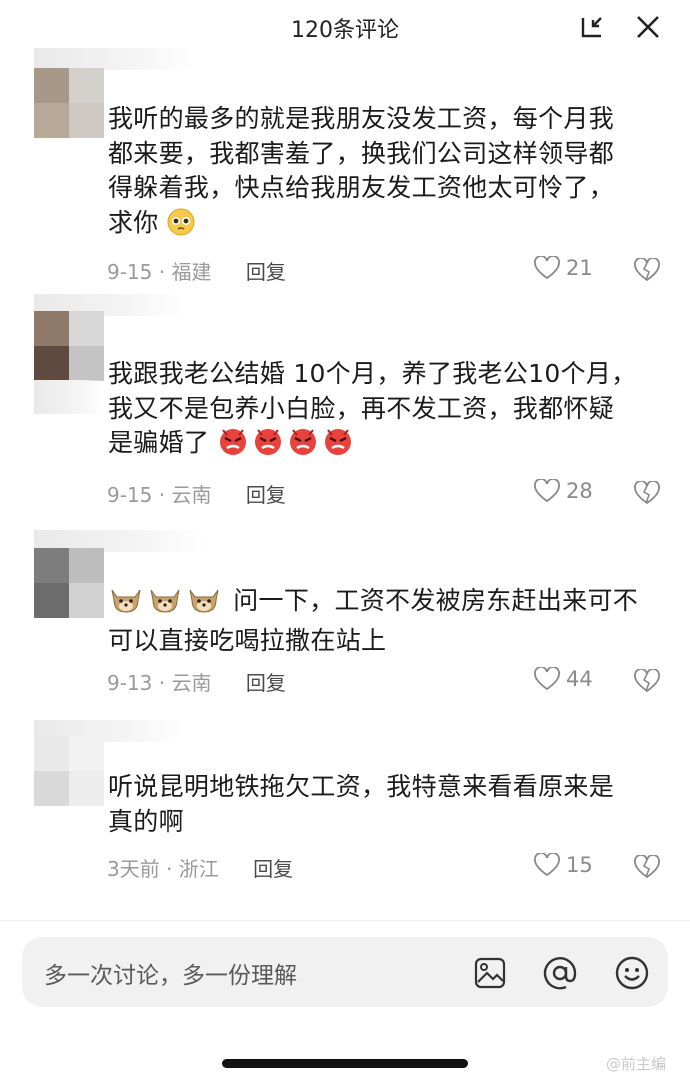  What do you see at coordinates (345, 1063) in the screenshot?
I see `home-indicator` at bounding box center [345, 1063].